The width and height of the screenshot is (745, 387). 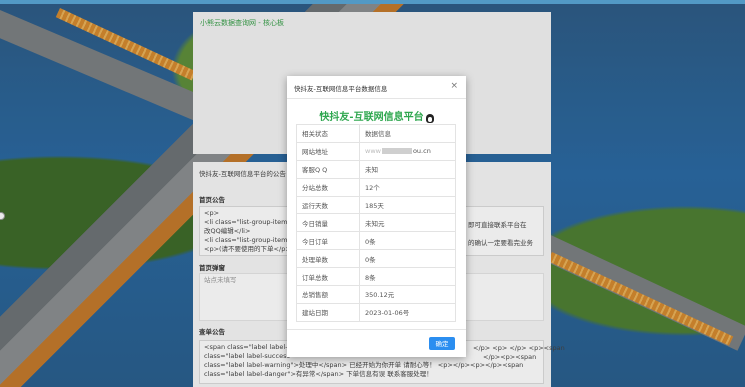 I want to click on modal-footer: 确定, so click(x=376, y=343).